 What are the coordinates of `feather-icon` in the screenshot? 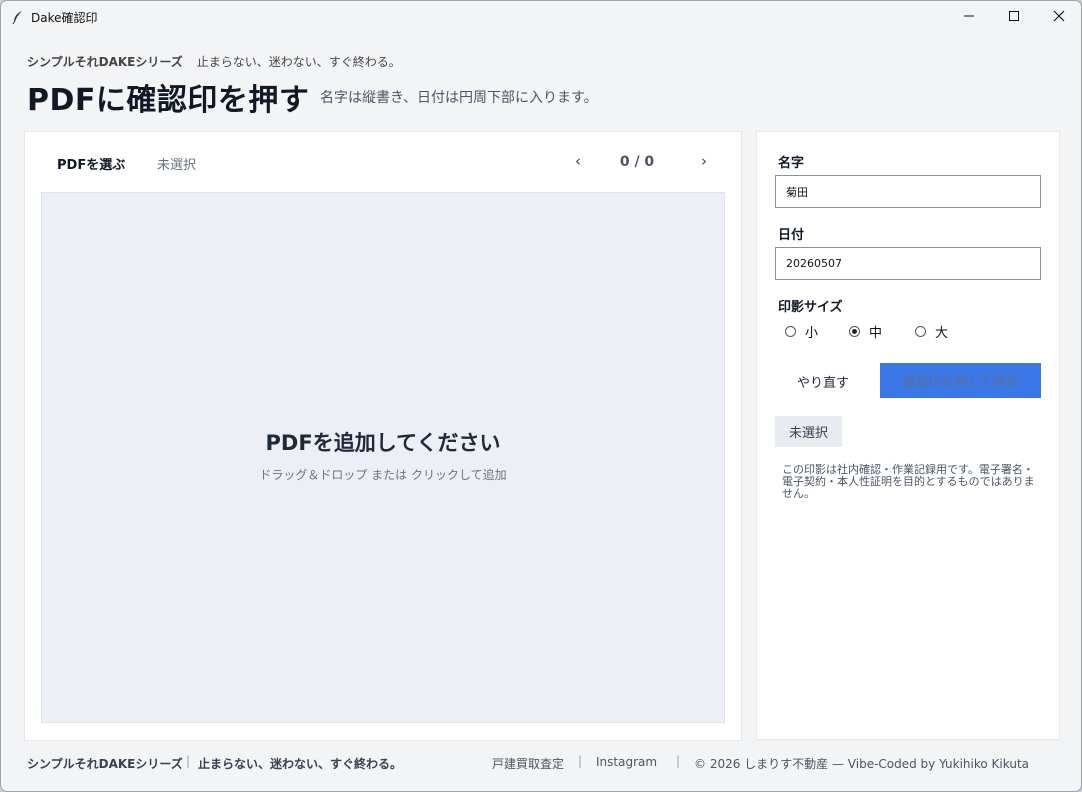 It's located at (18, 17).